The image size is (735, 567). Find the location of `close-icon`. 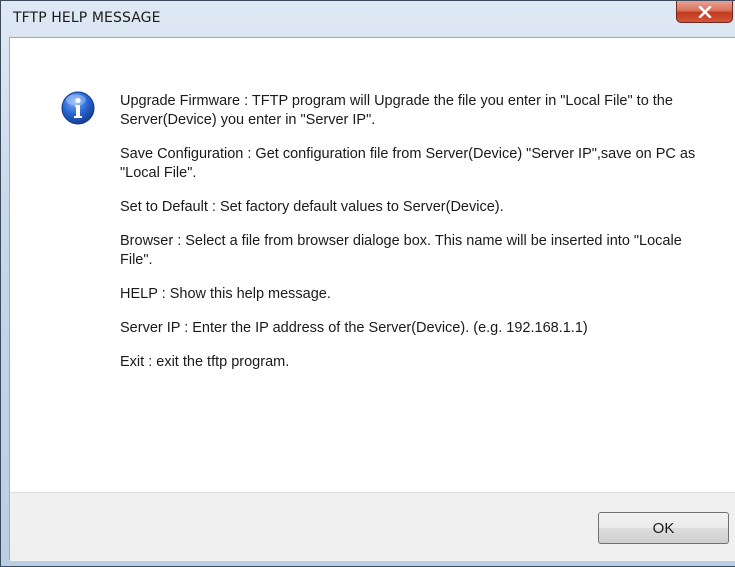

close-icon is located at coordinates (705, 11).